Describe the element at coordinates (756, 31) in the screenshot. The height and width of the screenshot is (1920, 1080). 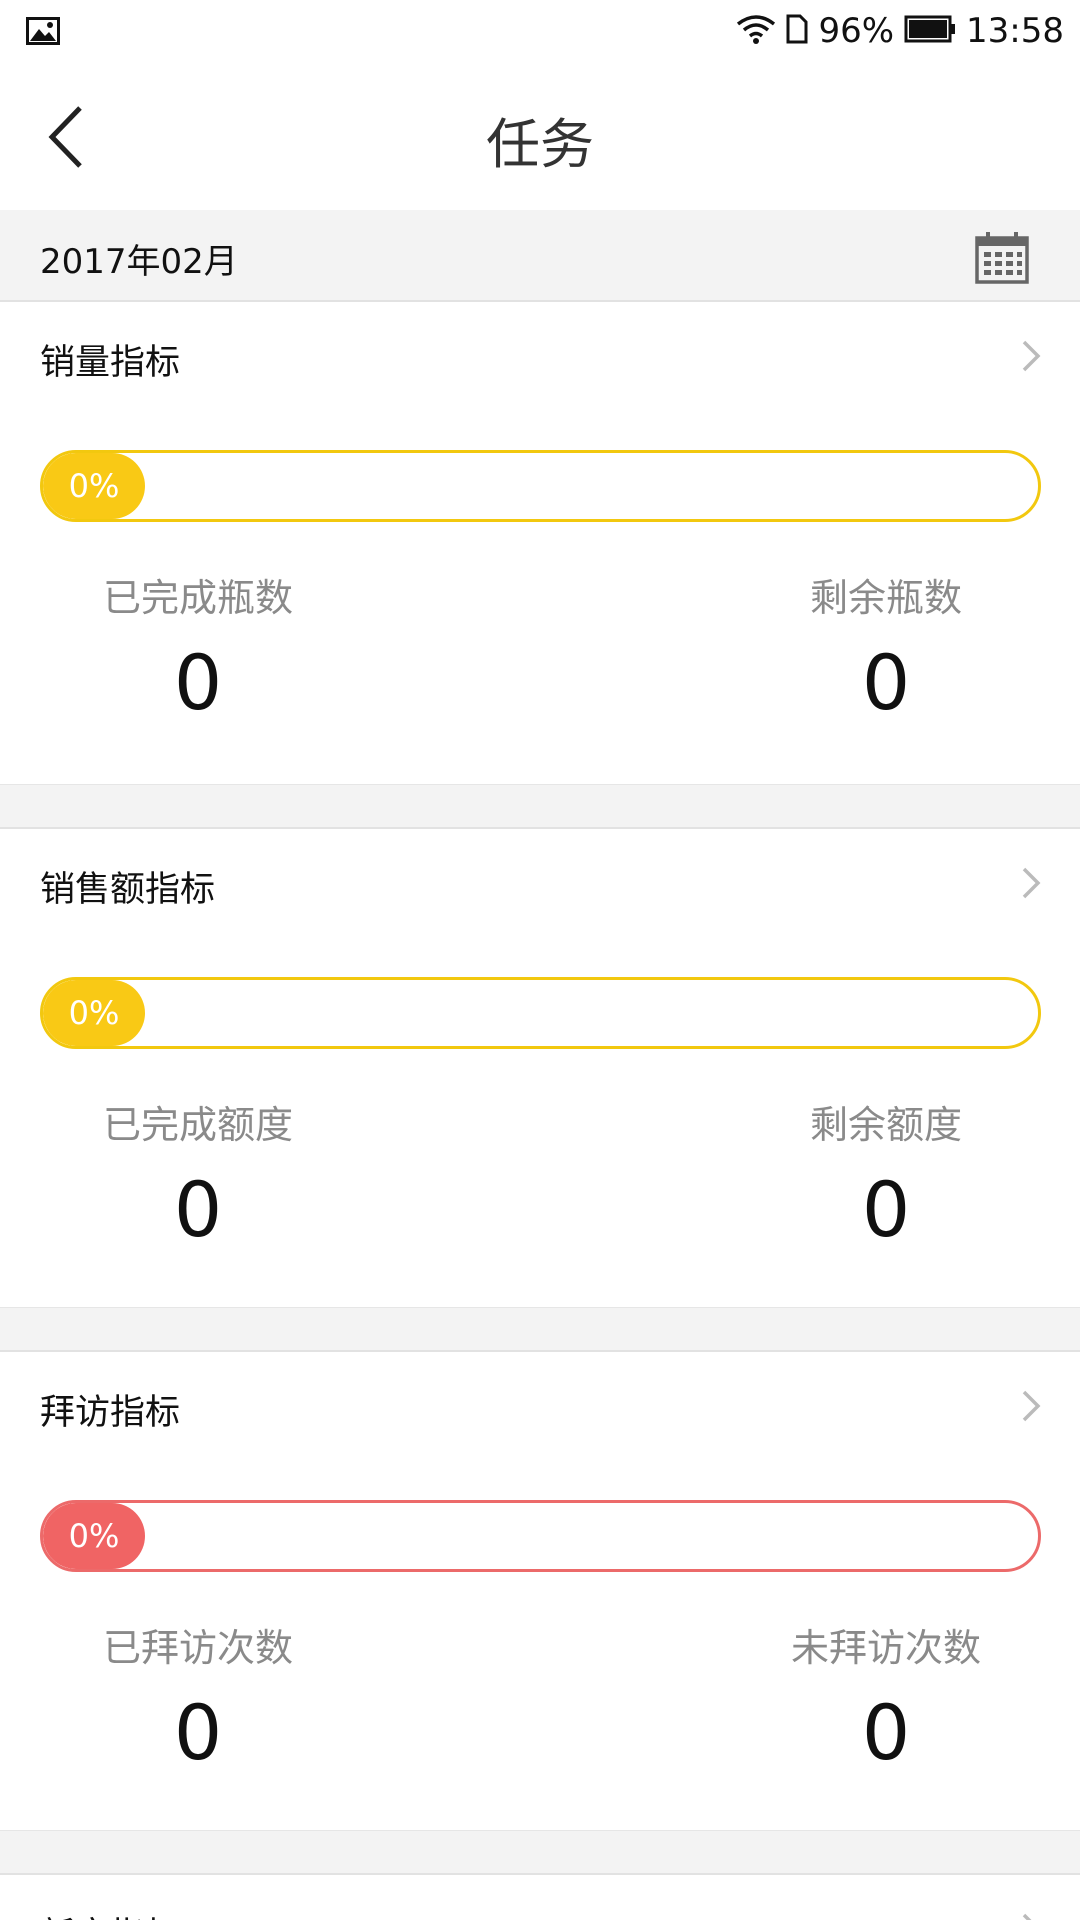
I see `wifi-icon` at that location.